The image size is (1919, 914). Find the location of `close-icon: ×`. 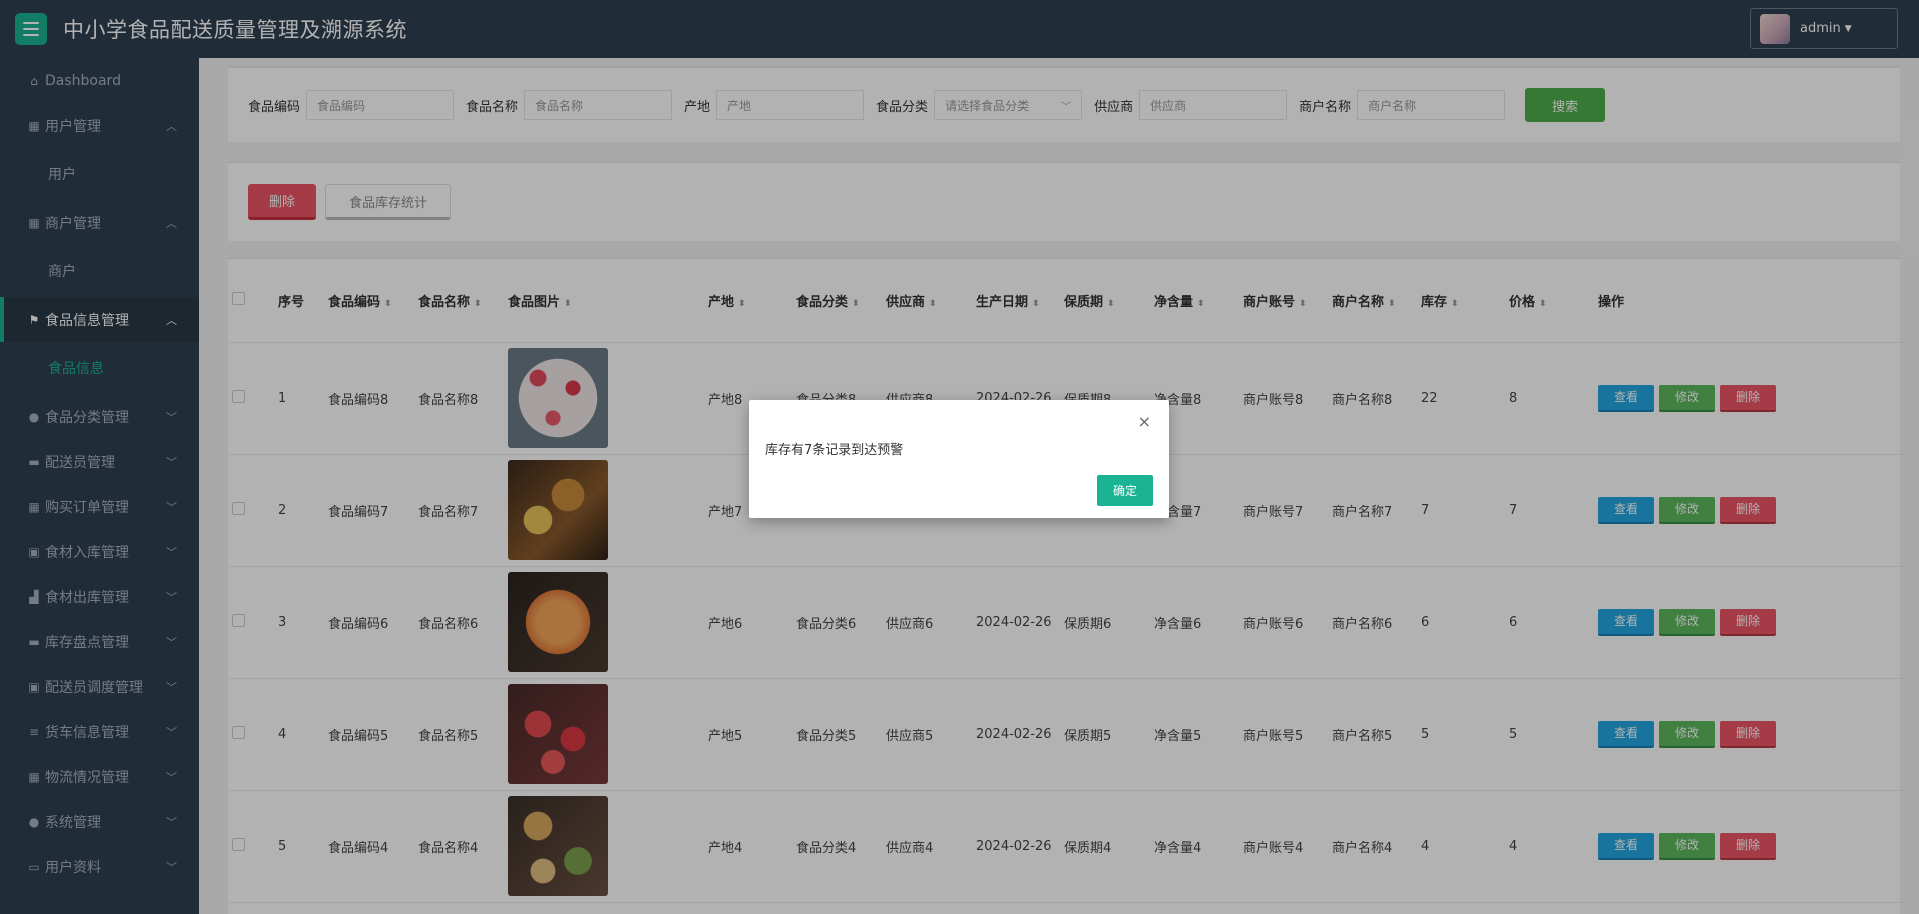

close-icon: × is located at coordinates (1144, 421).